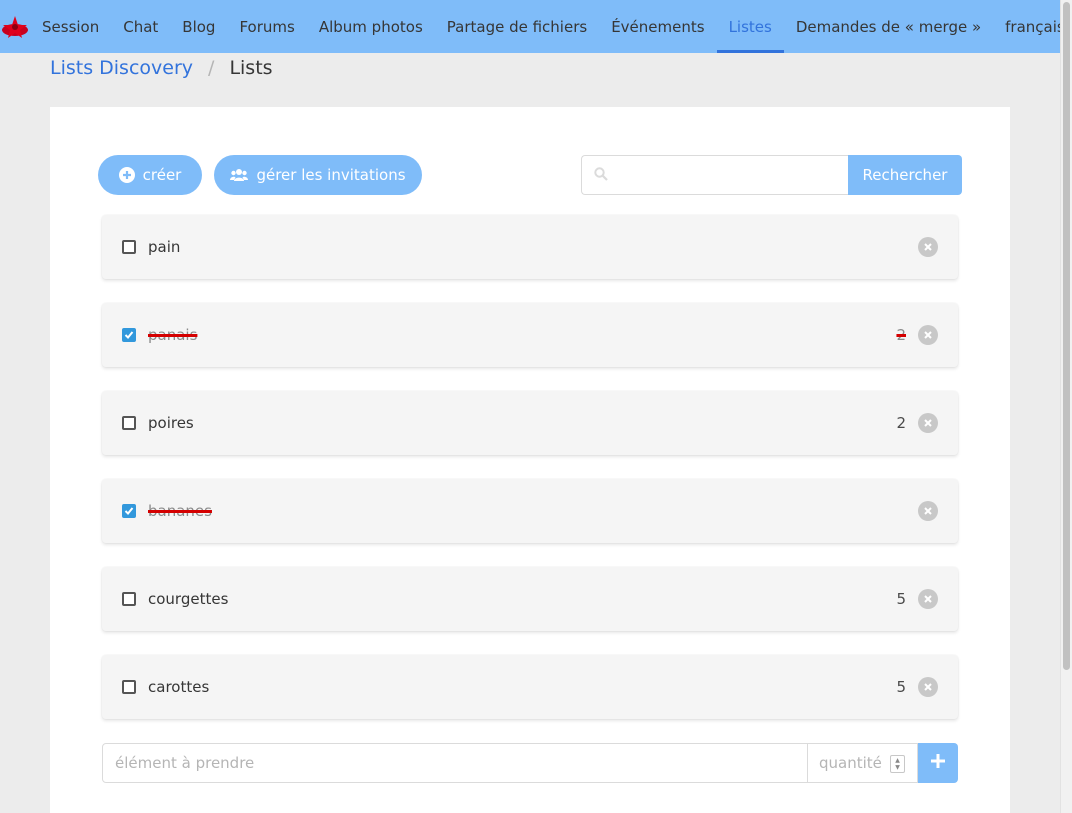 The height and width of the screenshot is (813, 1072). I want to click on users-icon, so click(239, 175).